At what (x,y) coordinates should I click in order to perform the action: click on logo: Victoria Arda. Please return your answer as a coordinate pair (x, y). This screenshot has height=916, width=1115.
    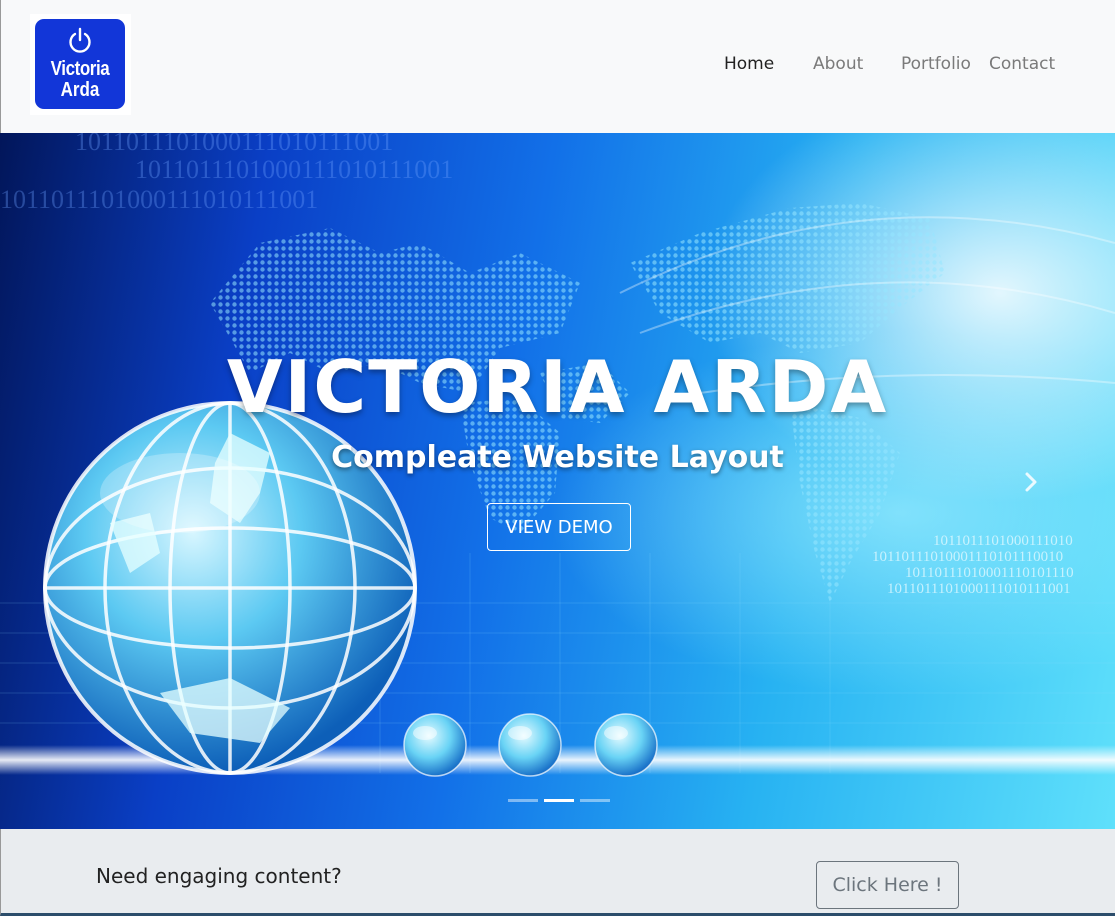
    Looking at the image, I should click on (80, 64).